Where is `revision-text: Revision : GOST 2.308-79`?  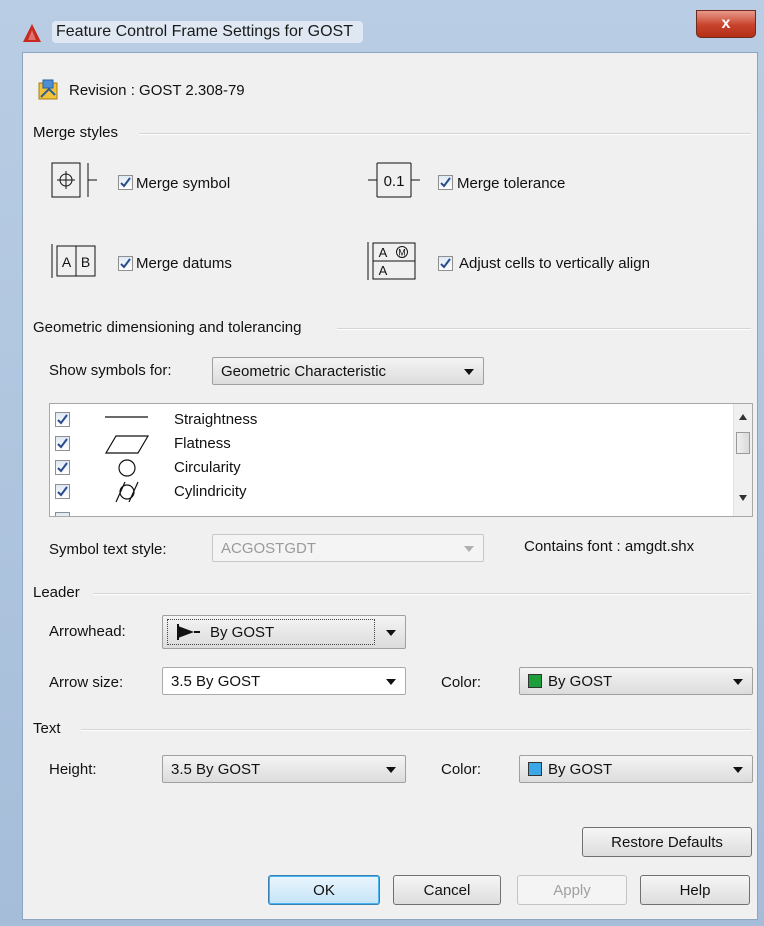 revision-text: Revision : GOST 2.308-79 is located at coordinates (157, 90).